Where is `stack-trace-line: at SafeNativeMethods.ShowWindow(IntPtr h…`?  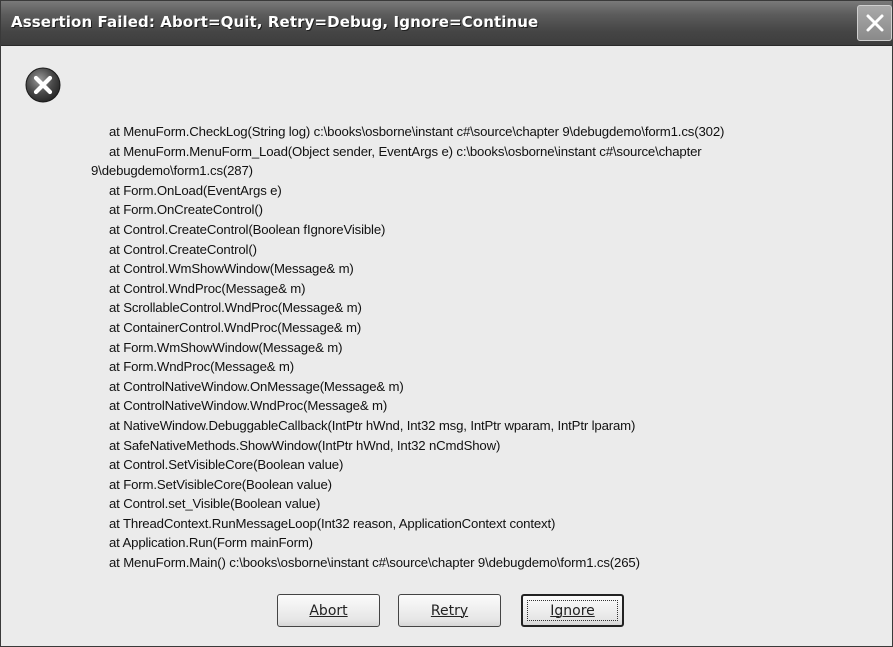
stack-trace-line: at SafeNativeMethods.ShowWindow(IntPtr h… is located at coordinates (305, 445).